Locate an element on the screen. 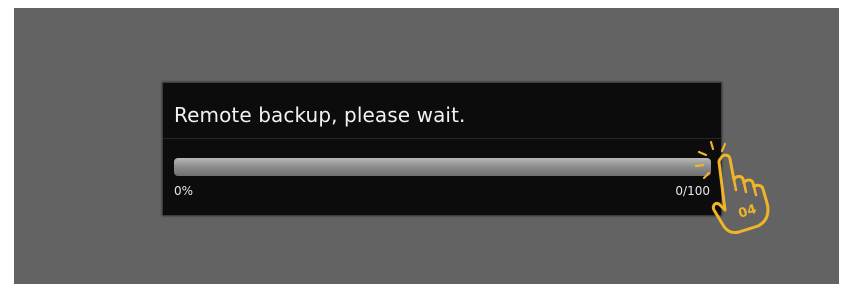 This screenshot has height=292, width=850. dialog-title: Remote backup, please wait. is located at coordinates (320, 115).